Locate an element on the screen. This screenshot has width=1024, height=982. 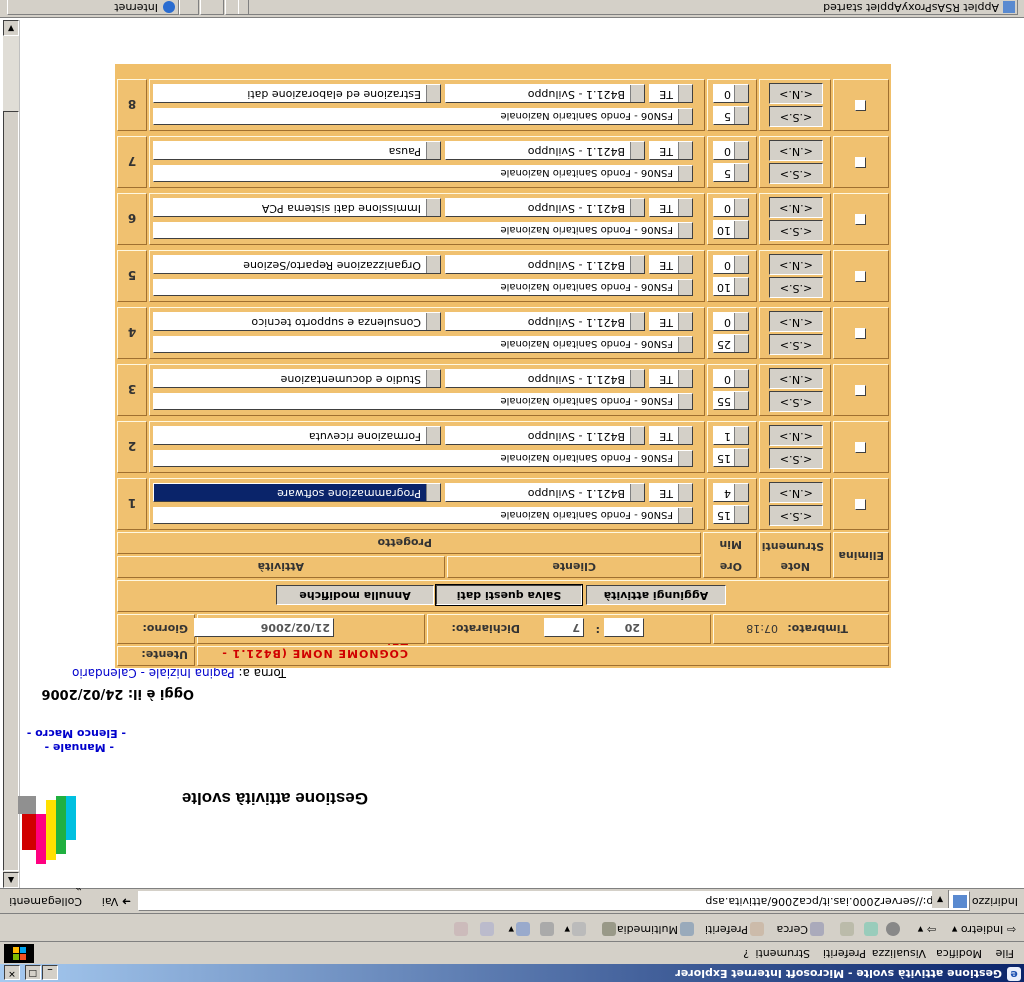
activity-select: Immissione dati sistema PCA is located at coordinates (297, 207).